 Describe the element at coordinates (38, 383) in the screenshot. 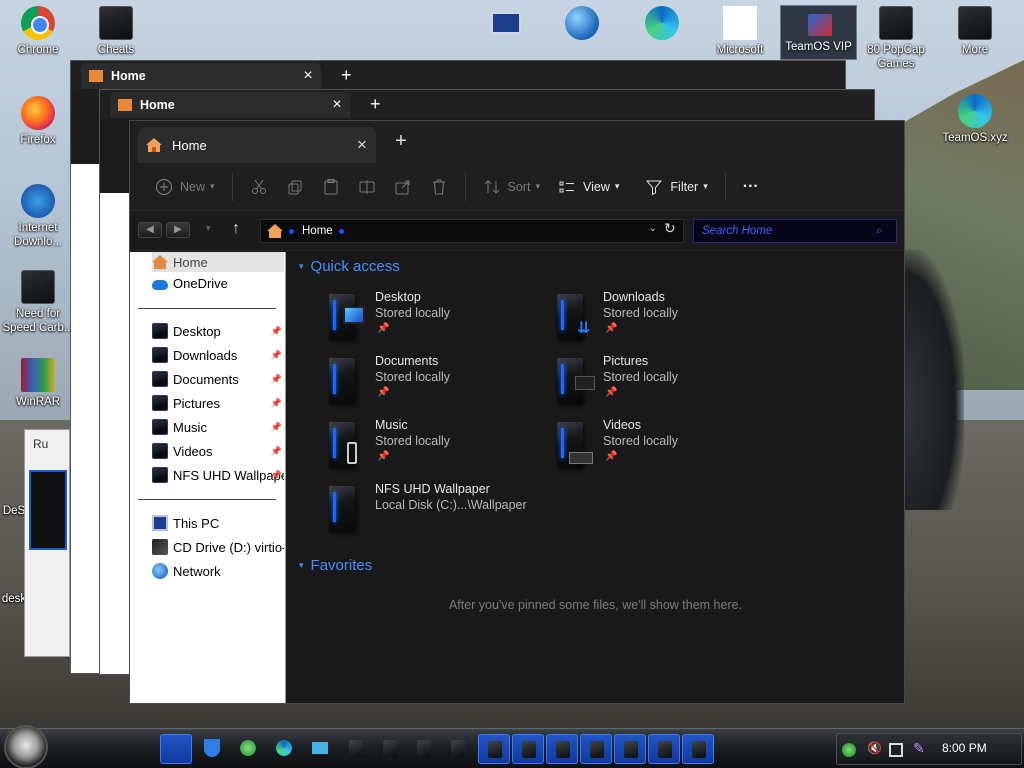

I see `desktop-icon-winrar: WinRAR` at that location.